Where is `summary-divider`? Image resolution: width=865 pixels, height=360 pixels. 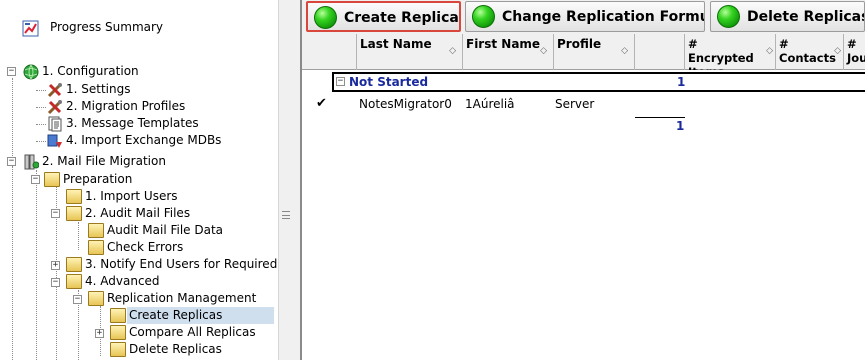
summary-divider is located at coordinates (660, 117).